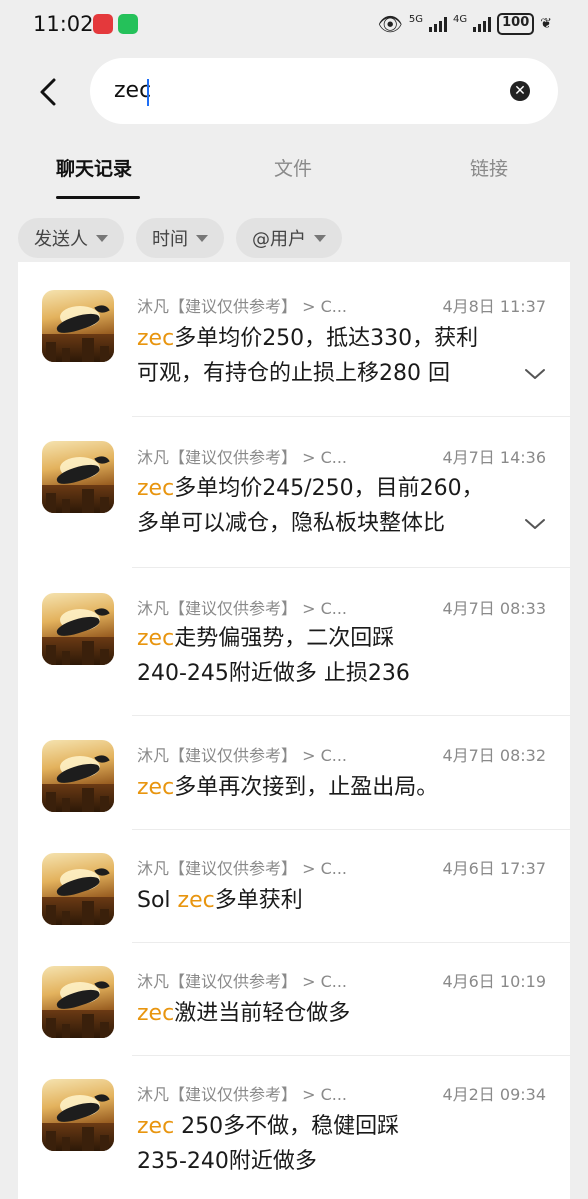  What do you see at coordinates (494, 457) in the screenshot?
I see `message-date: 4月7日 14:36` at bounding box center [494, 457].